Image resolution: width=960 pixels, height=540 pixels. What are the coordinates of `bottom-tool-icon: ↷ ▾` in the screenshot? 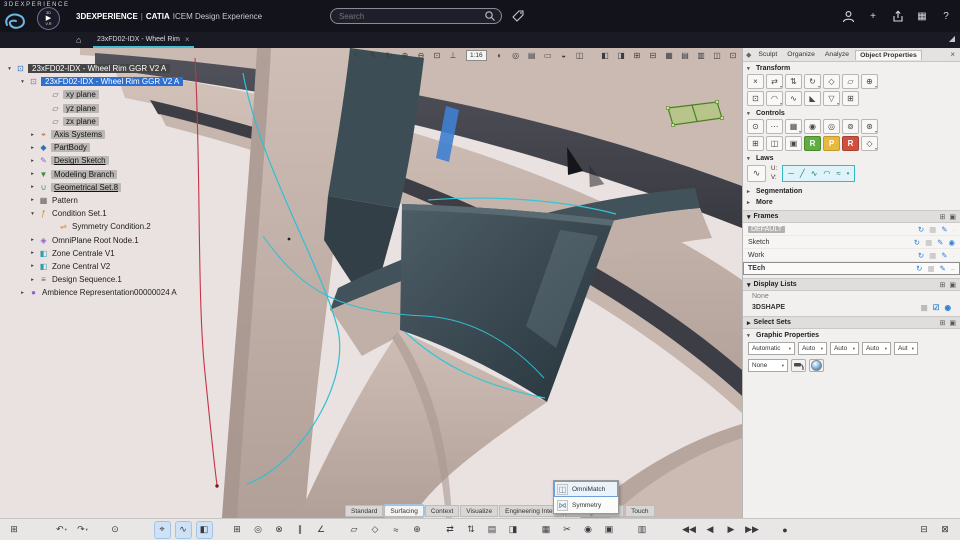 It's located at (82, 530).